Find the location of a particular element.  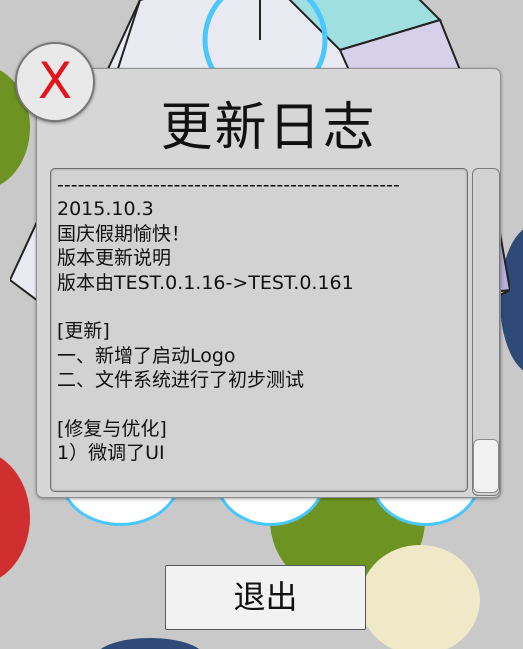

vertical-scrollbar is located at coordinates (486, 332).